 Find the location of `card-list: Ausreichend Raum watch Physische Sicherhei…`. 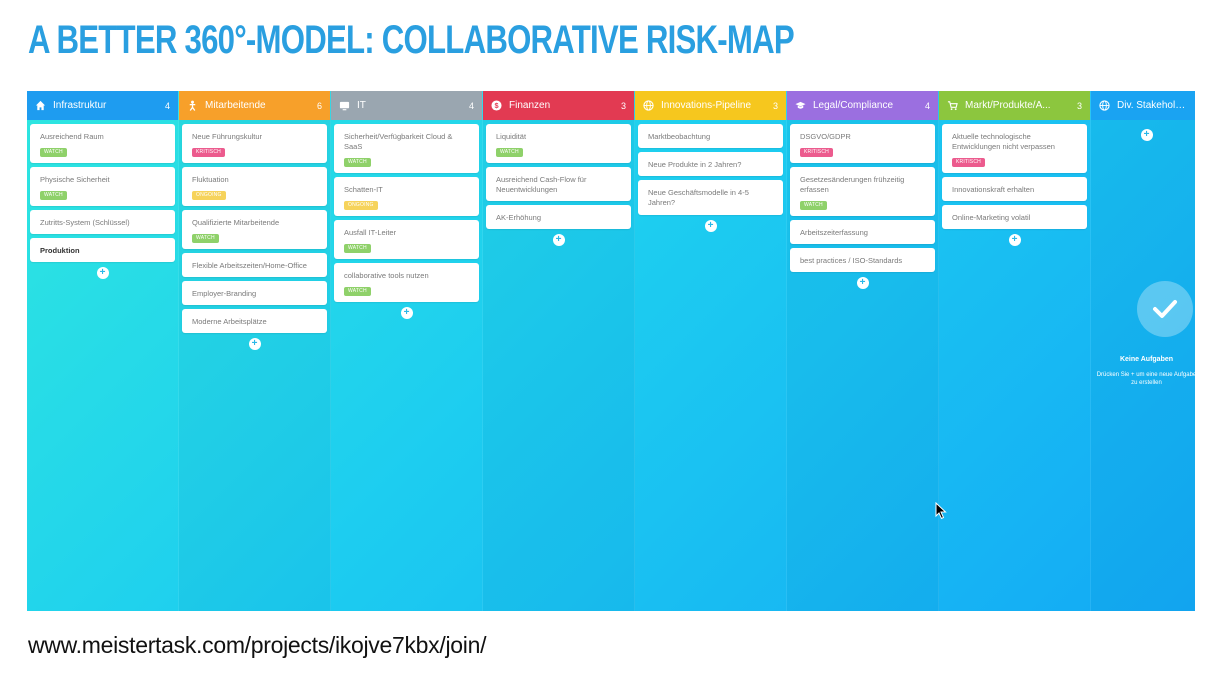

card-list: Ausreichend Raum watch Physische Sicherhei… is located at coordinates (102, 199).